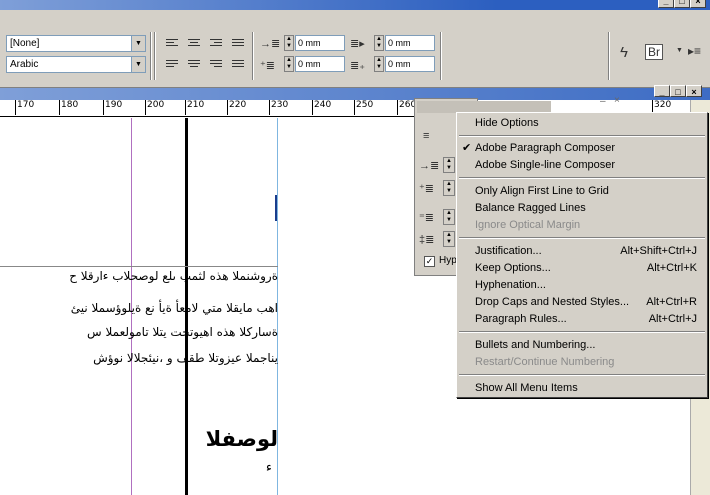 This screenshot has width=710, height=495. I want to click on last-line-indent-field: 0 mm, so click(410, 64).